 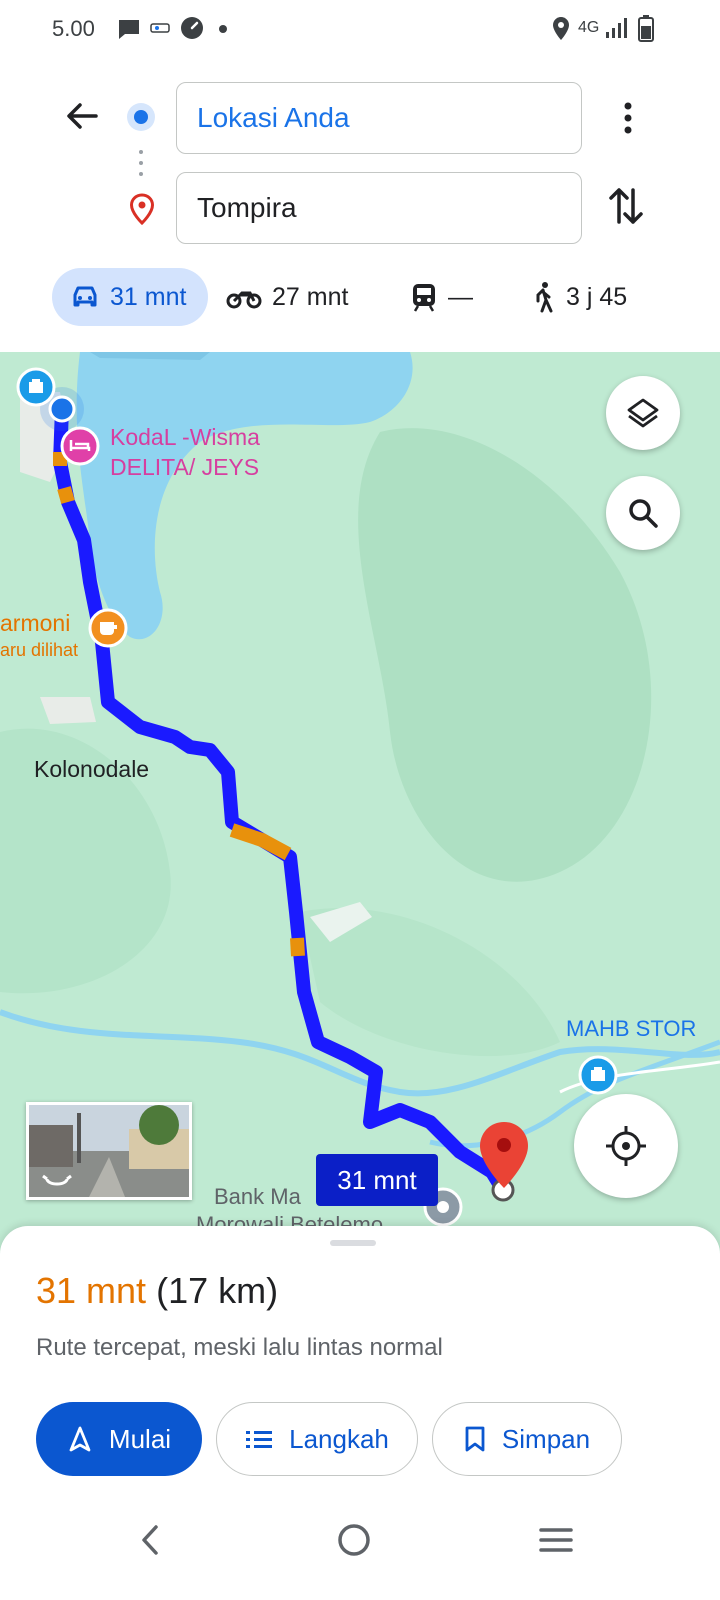 What do you see at coordinates (160, 28) in the screenshot?
I see `app-icon` at bounding box center [160, 28].